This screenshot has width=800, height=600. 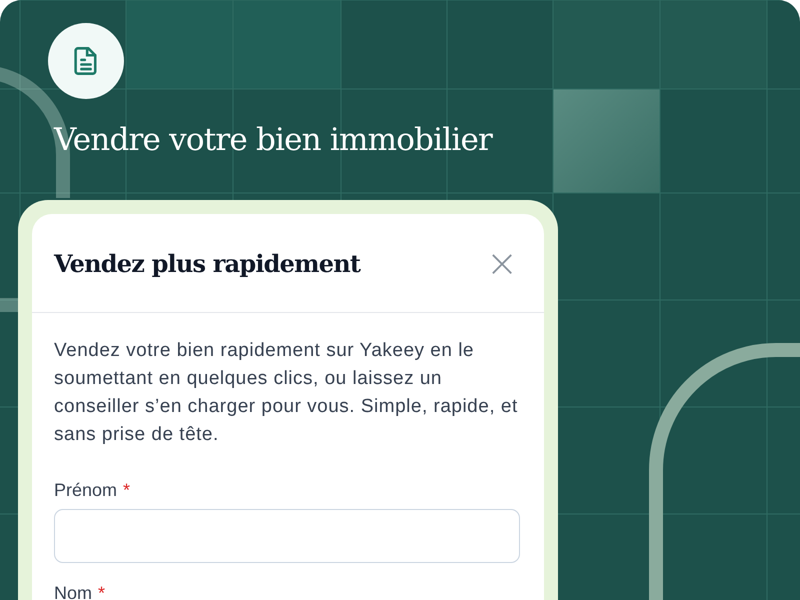 I want to click on intro-paragraph: Vendez votre bien rapidement sur Yakeey en le soumettant en quelques clics, ou laissez un conseiller s’en charger pour vous. Simple, rapide, et sans prise de tête., so click(x=286, y=393).